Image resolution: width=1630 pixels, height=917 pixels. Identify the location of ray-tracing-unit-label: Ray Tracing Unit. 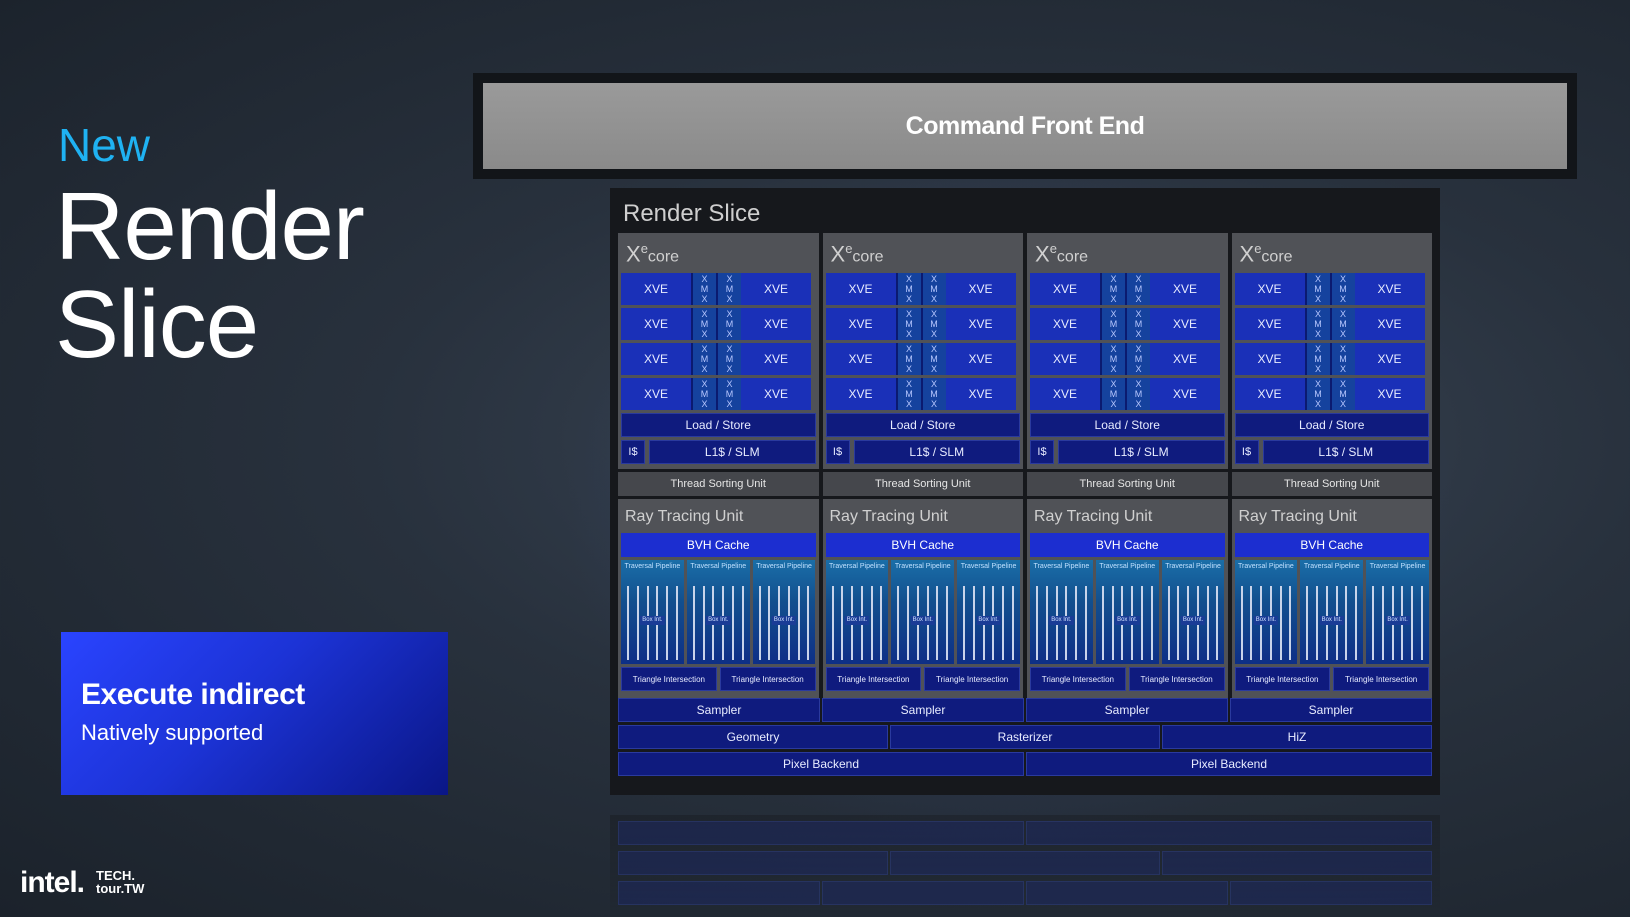
(1297, 516).